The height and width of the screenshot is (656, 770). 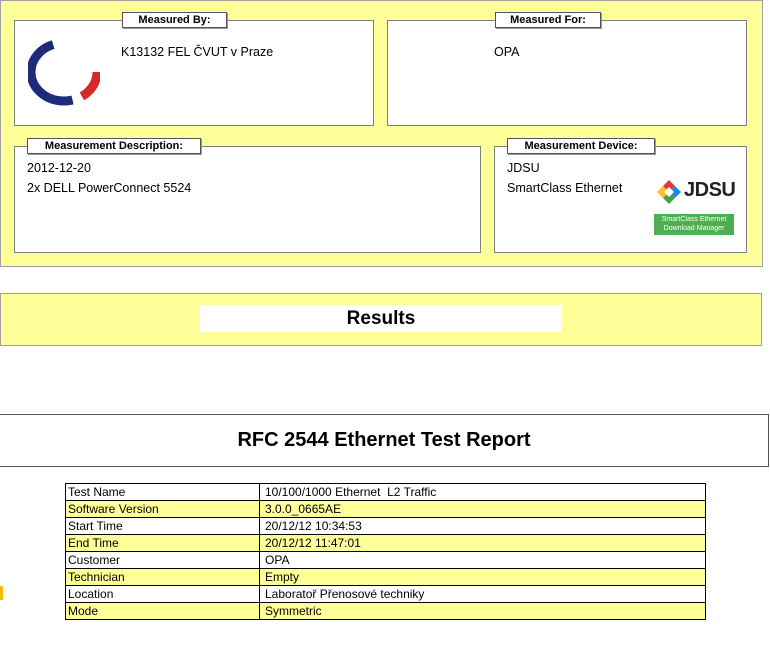 What do you see at coordinates (59, 168) in the screenshot?
I see `description-date: 2012-12-20` at bounding box center [59, 168].